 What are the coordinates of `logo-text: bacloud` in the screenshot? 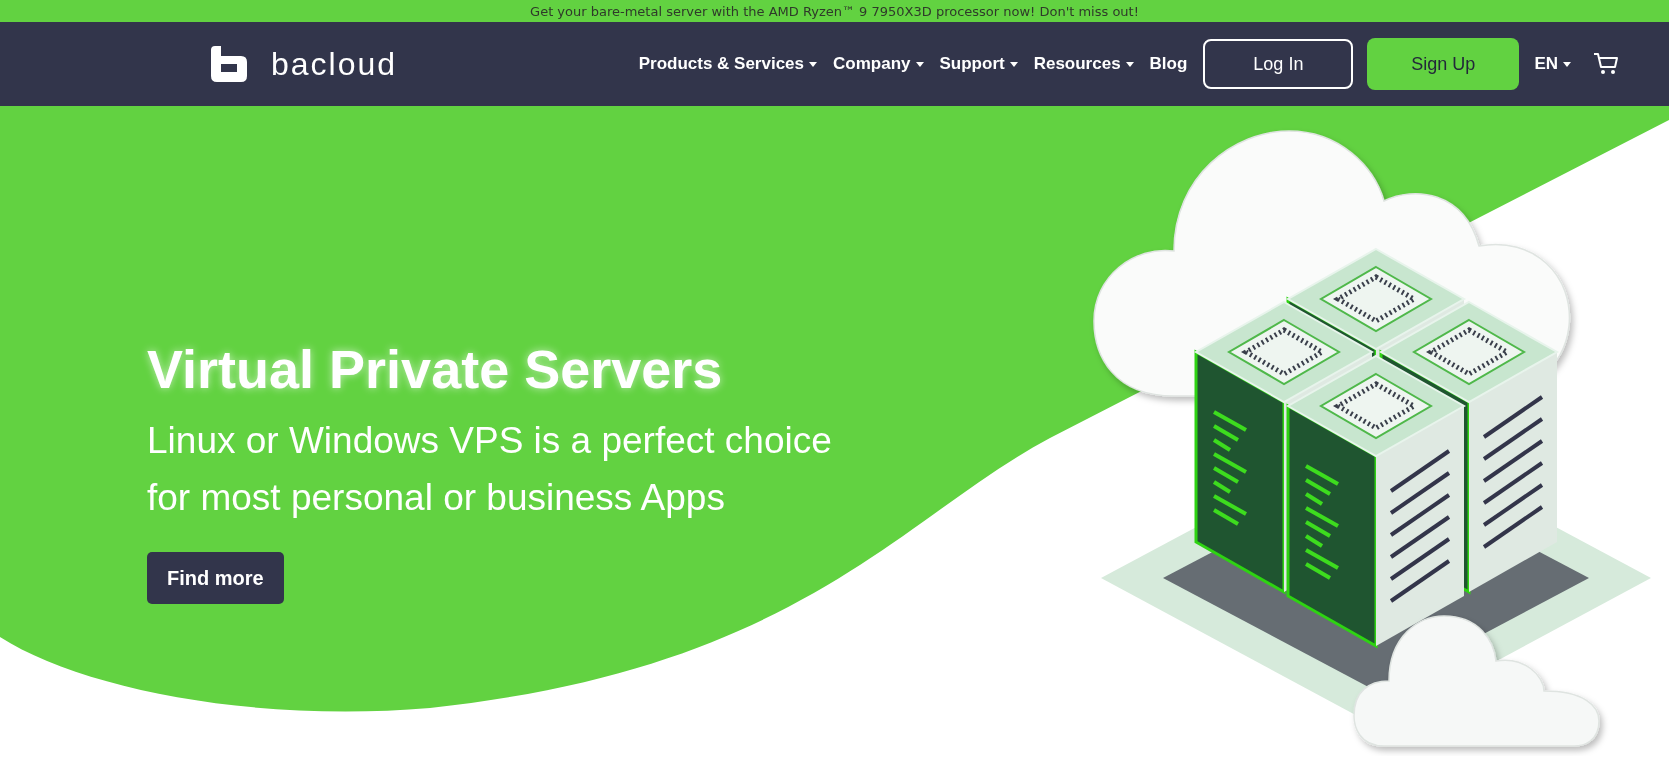 It's located at (334, 64).